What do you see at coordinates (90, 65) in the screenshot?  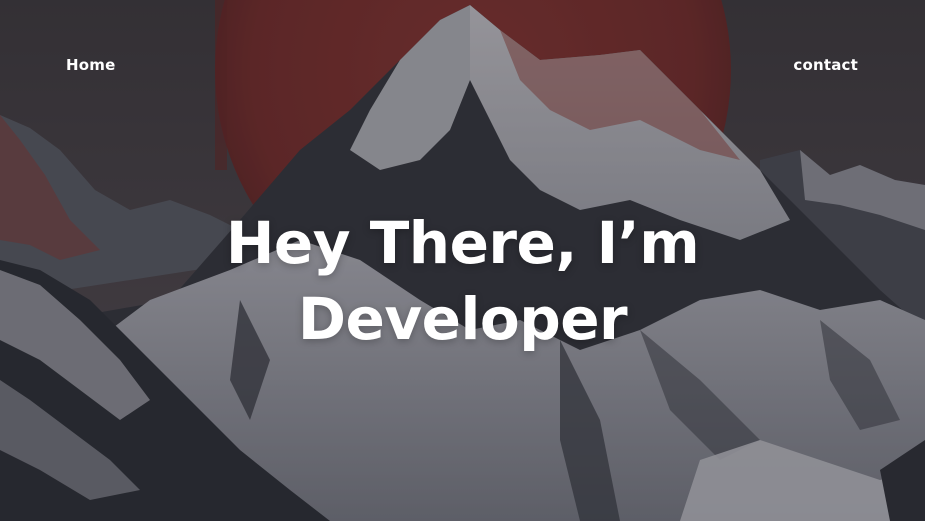 I see `nav-home-link: Home` at bounding box center [90, 65].